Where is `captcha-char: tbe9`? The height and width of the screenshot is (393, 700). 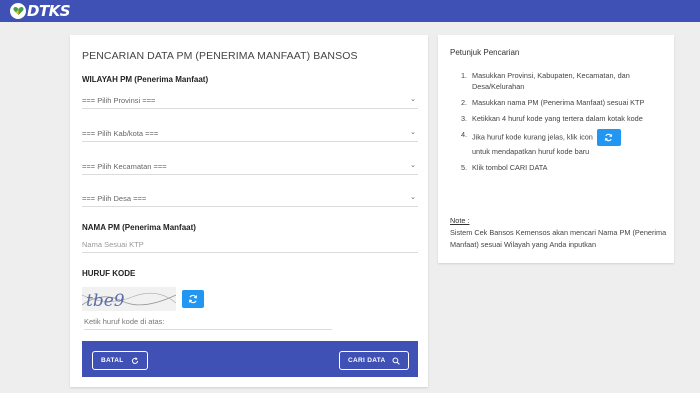
captcha-char: tbe9 is located at coordinates (105, 301).